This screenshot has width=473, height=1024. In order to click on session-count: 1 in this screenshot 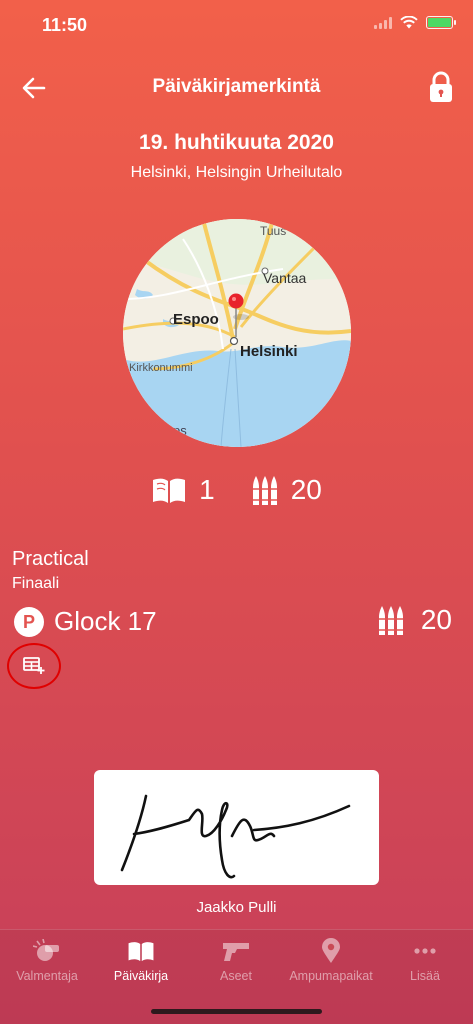, I will do `click(183, 490)`.